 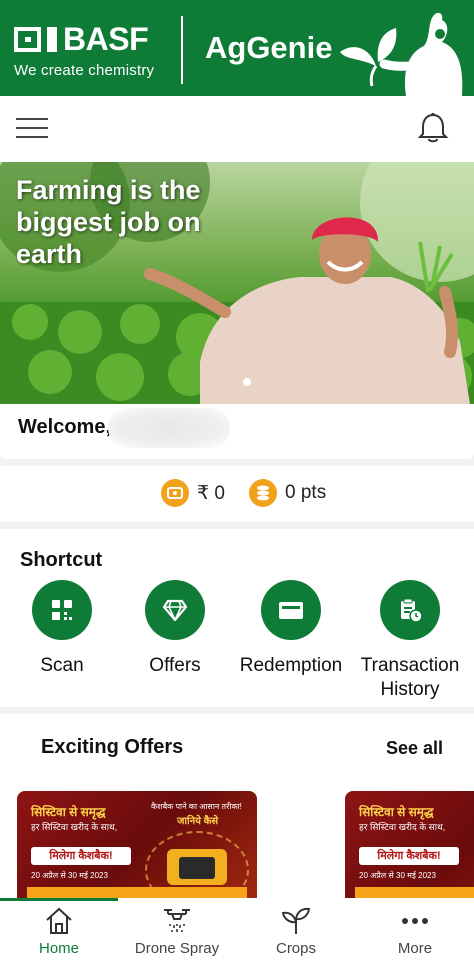 I want to click on app-name: AgGenie, so click(x=269, y=47).